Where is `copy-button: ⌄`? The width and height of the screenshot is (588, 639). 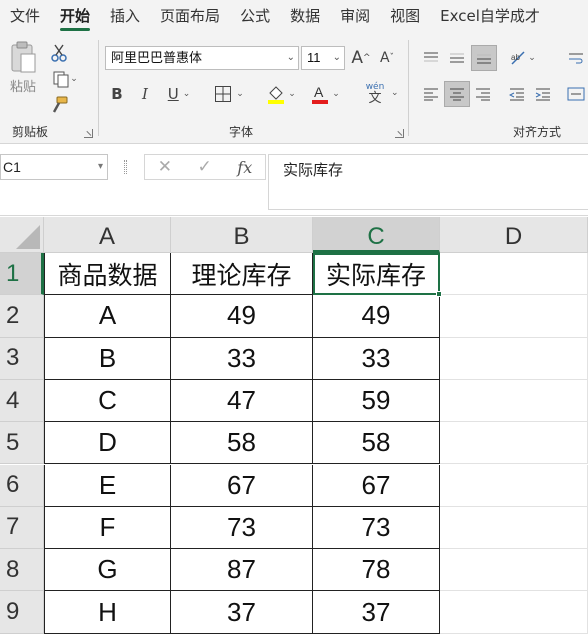 copy-button: ⌄ is located at coordinates (65, 79).